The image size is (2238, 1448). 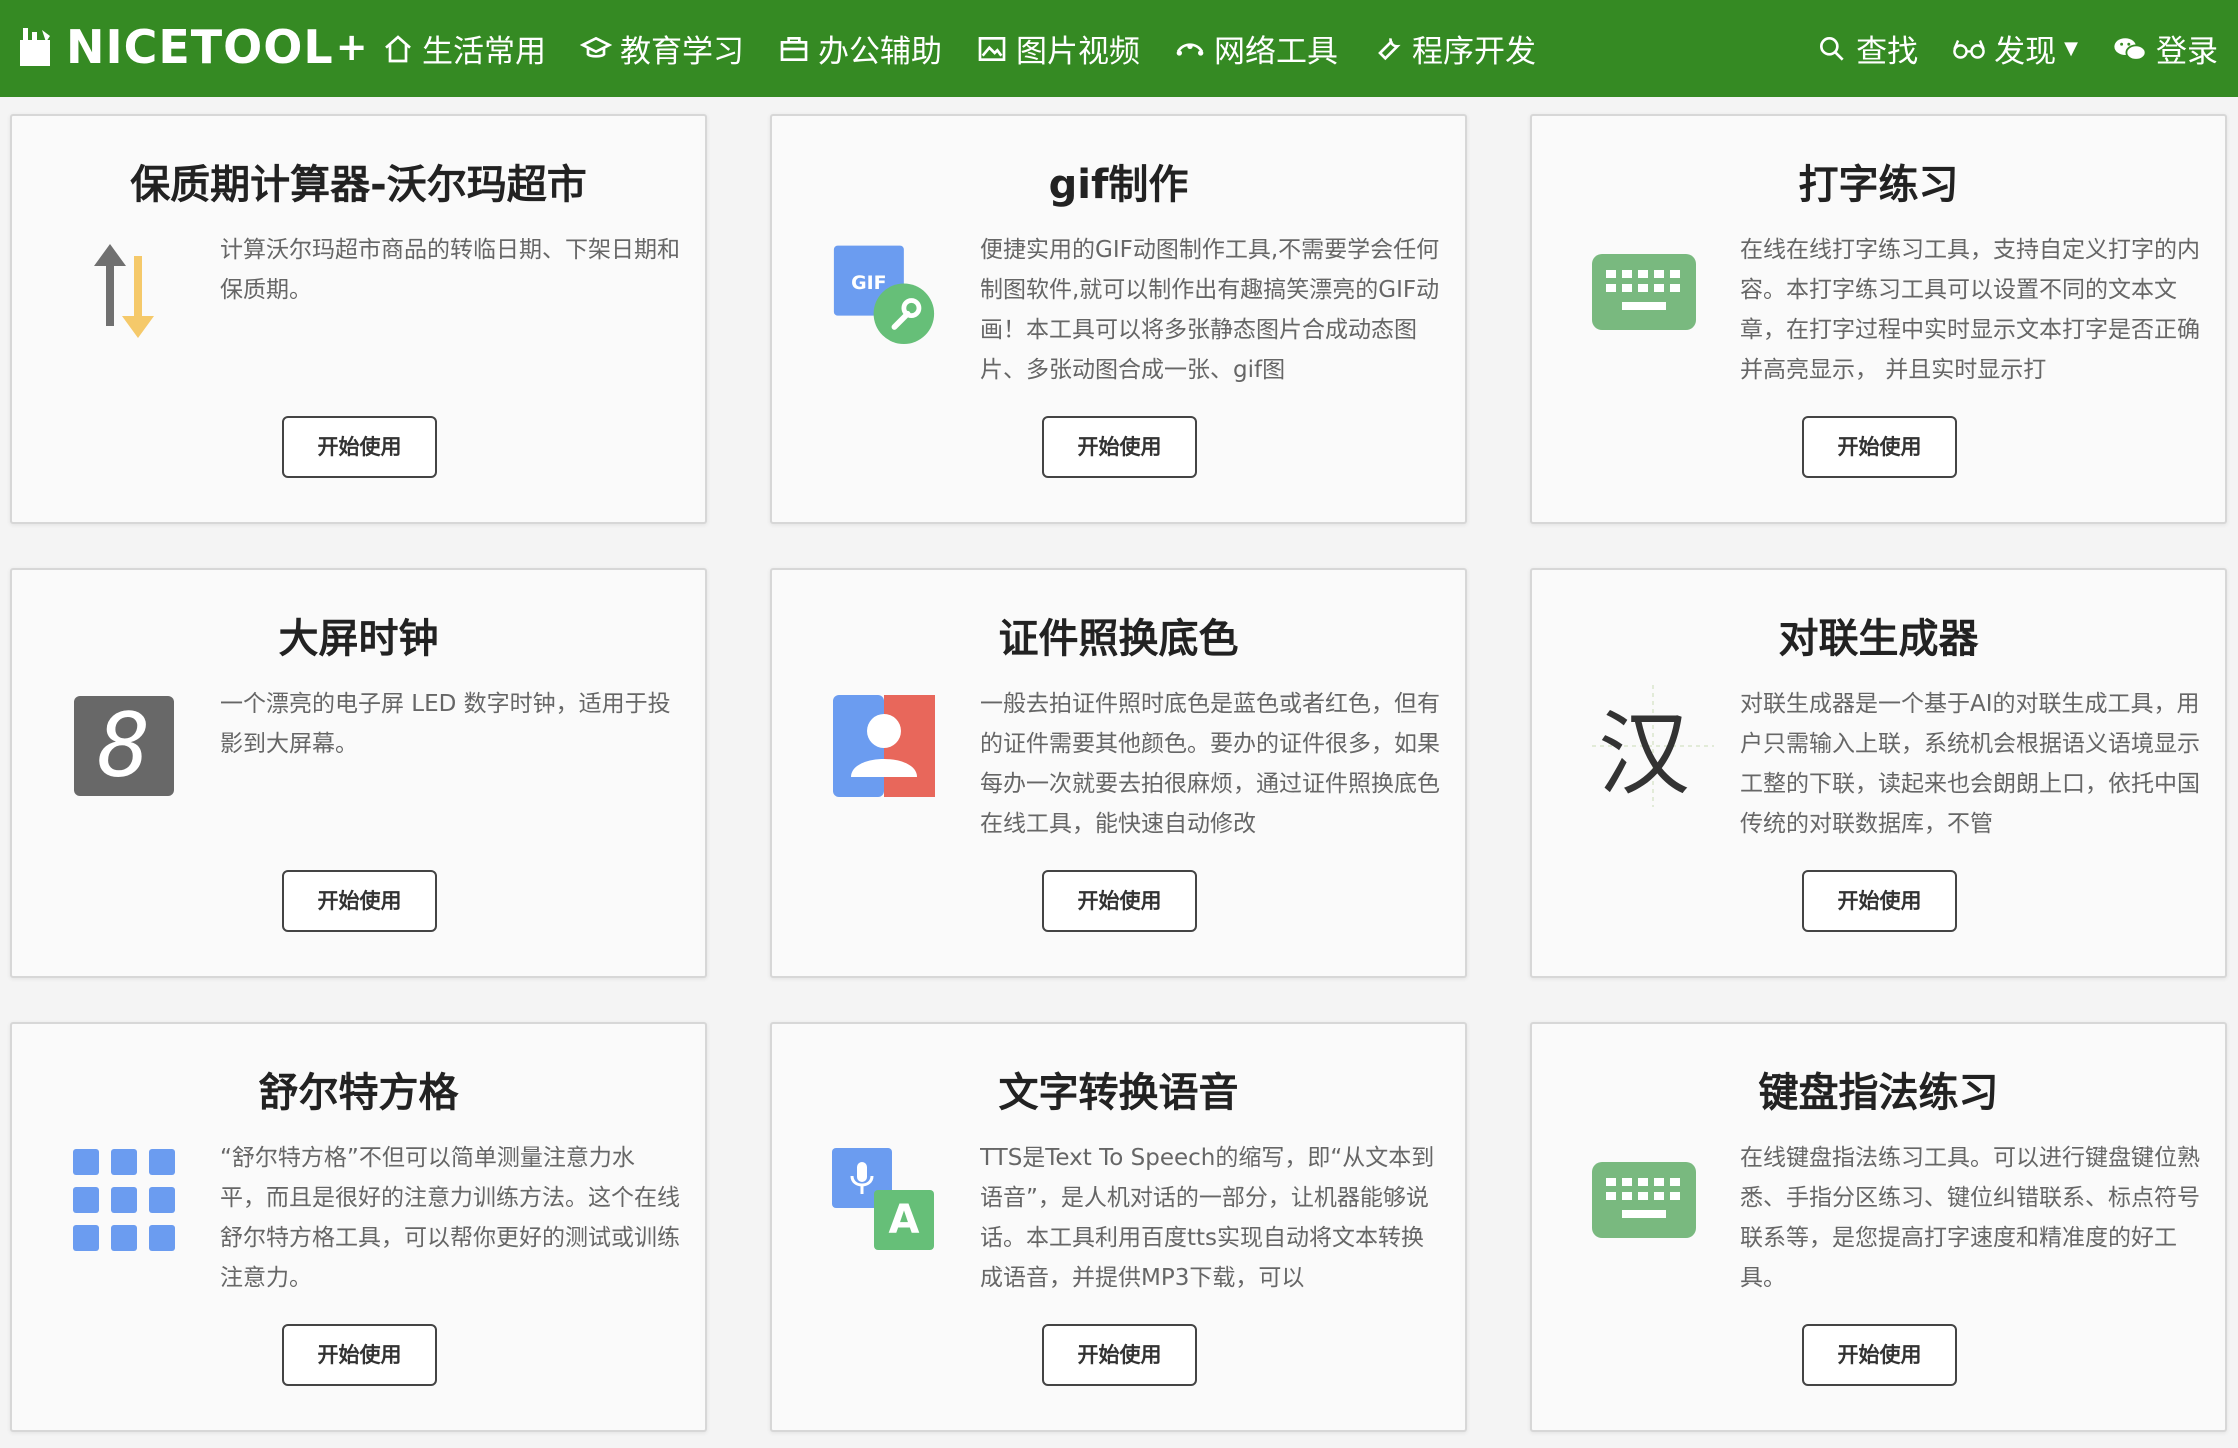 I want to click on network-icon, so click(x=1190, y=49).